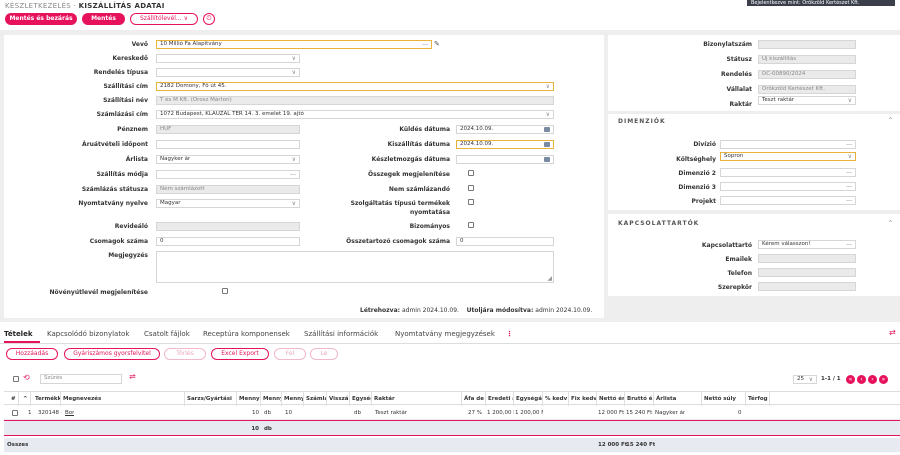 The image size is (900, 455). What do you see at coordinates (209, 19) in the screenshot?
I see `history-button: ⏲` at bounding box center [209, 19].